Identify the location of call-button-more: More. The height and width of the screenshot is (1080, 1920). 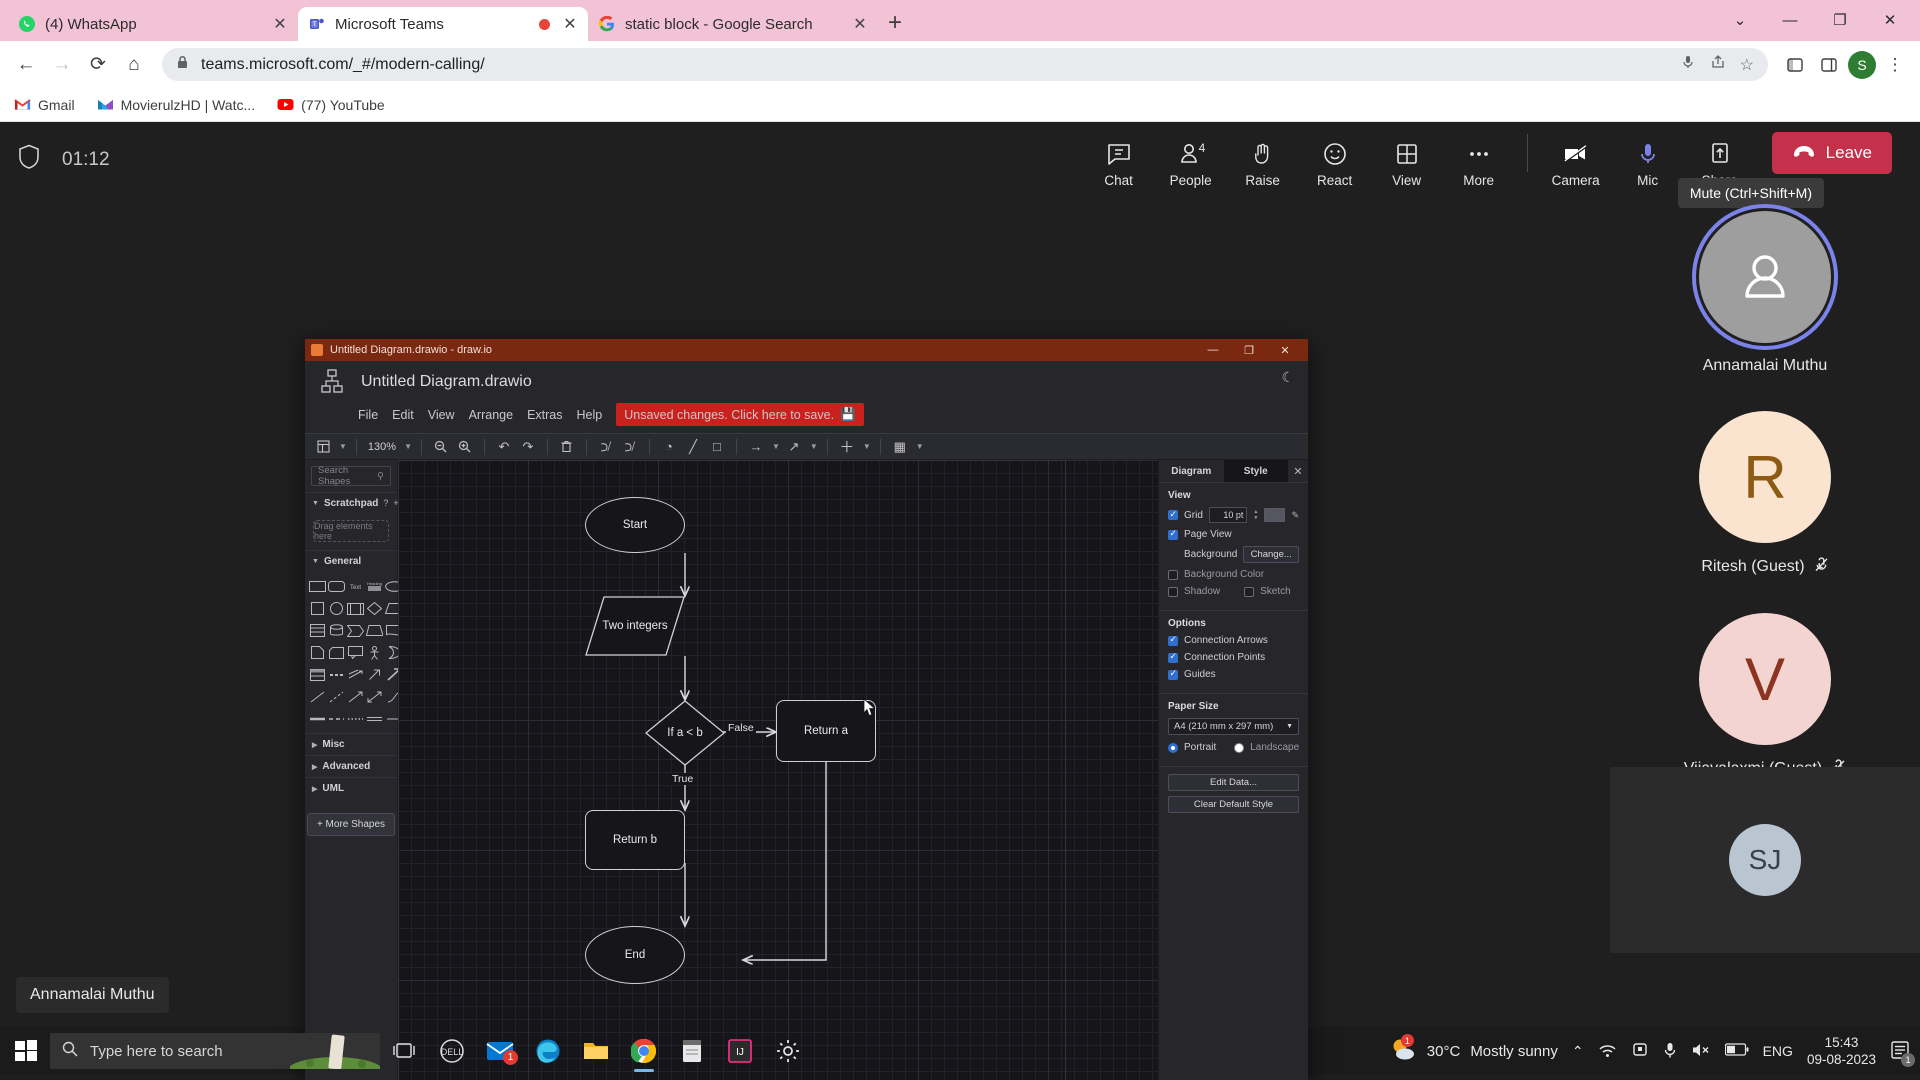
(1479, 164).